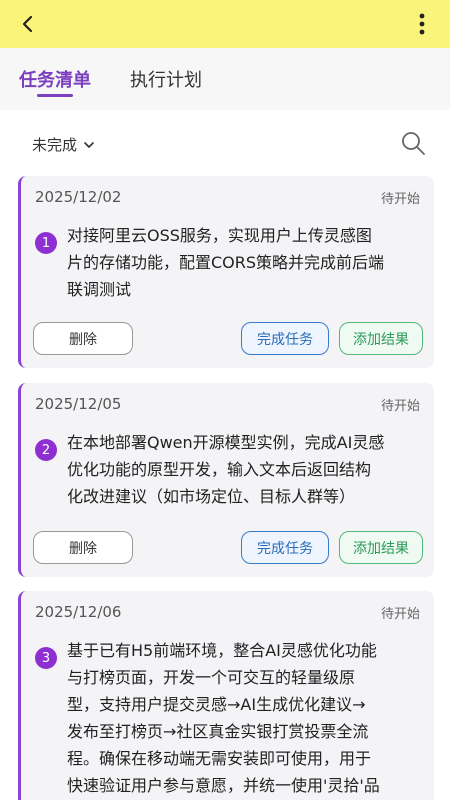  Describe the element at coordinates (46, 658) in the screenshot. I see `task-number-badge: 3` at that location.